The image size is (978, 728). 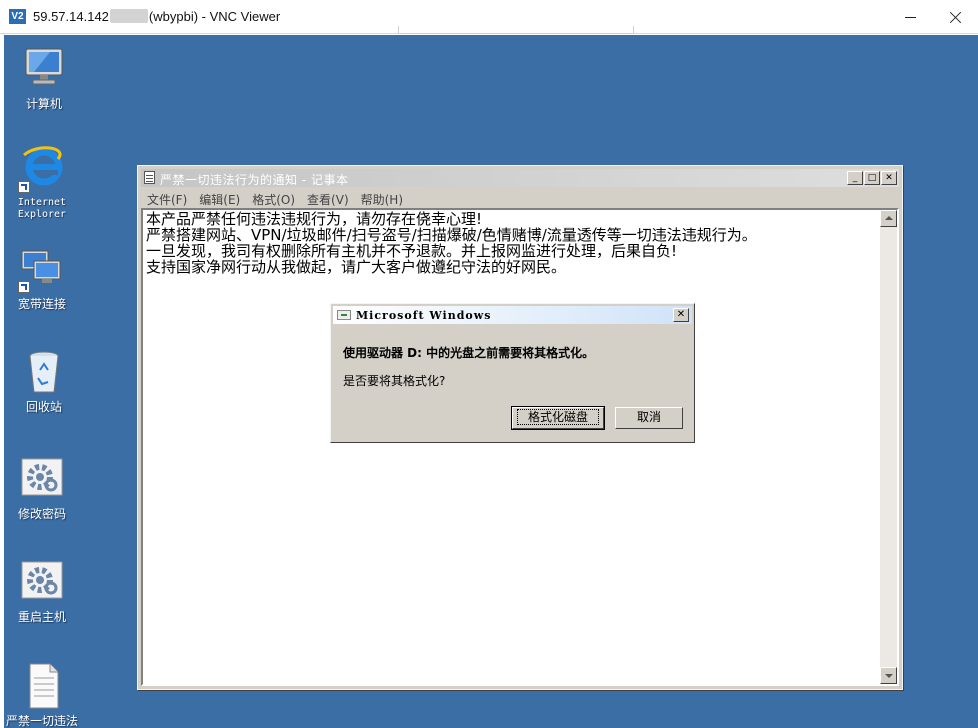 I want to click on network-connection-icon, so click(x=42, y=269).